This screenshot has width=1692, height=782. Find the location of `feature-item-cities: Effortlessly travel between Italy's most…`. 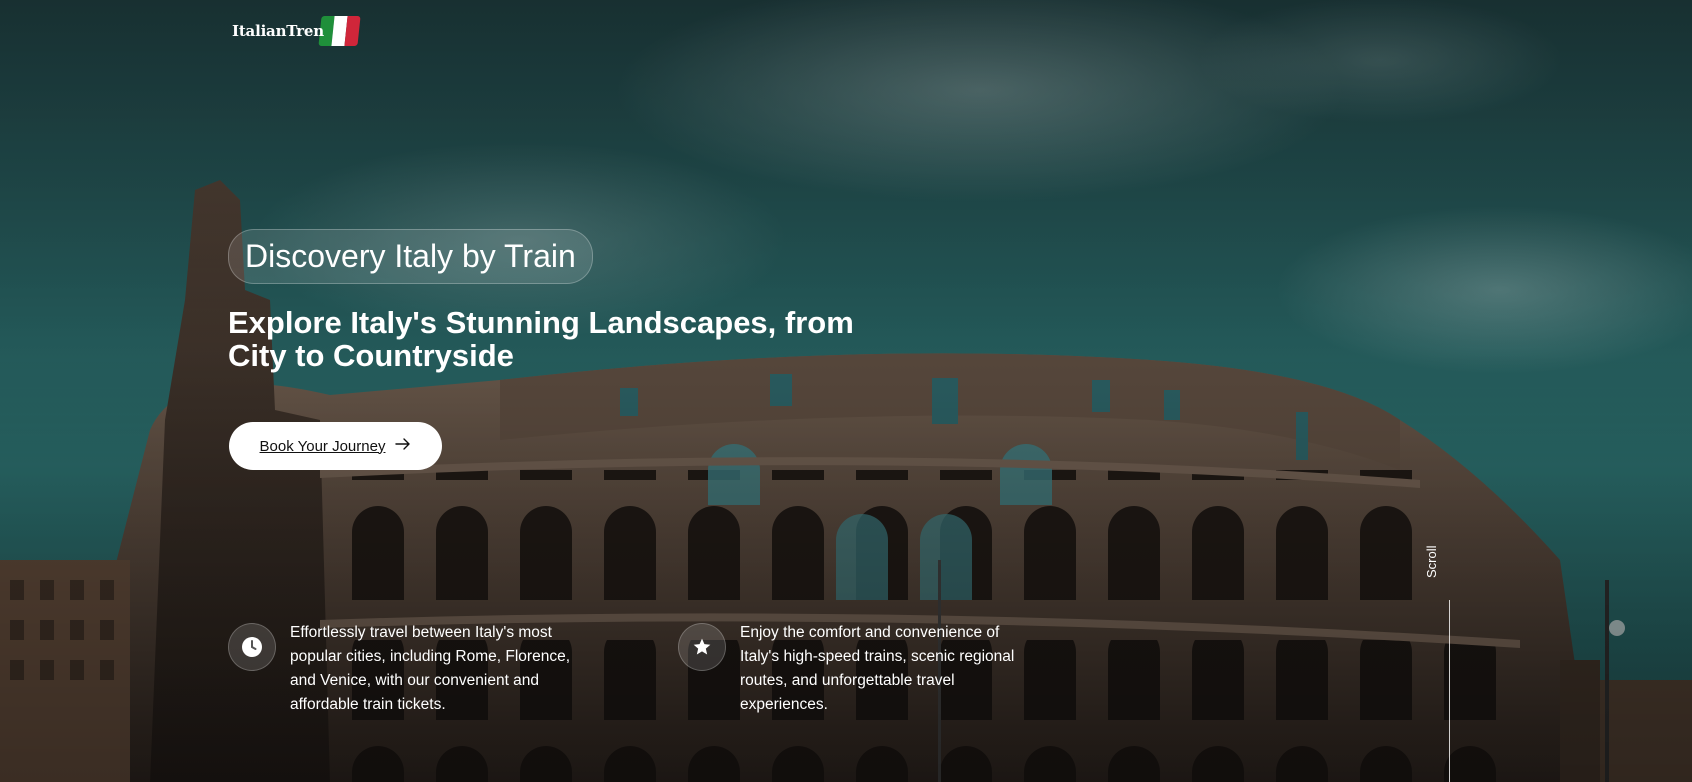

feature-item-cities: Effortlessly travel between Italy's most… is located at coordinates (409, 669).